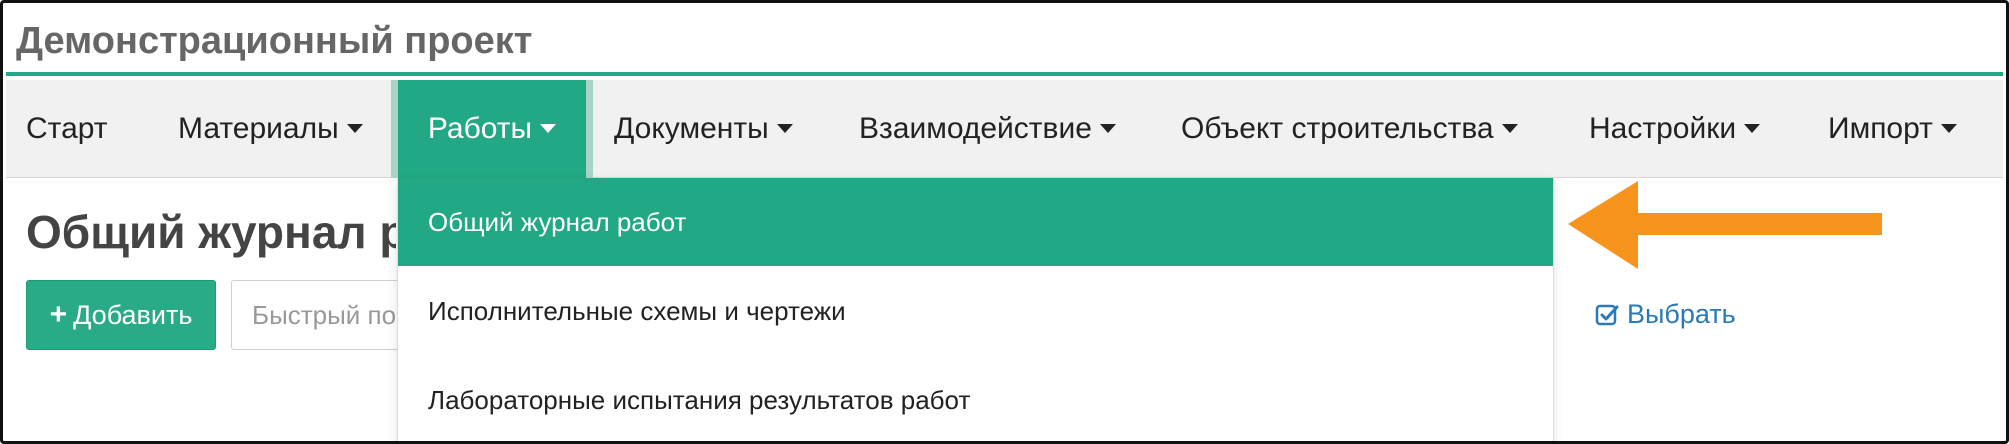 The height and width of the screenshot is (444, 2009). Describe the element at coordinates (557, 221) in the screenshot. I see `dropdown-item-label: Общий журнал работ` at that location.